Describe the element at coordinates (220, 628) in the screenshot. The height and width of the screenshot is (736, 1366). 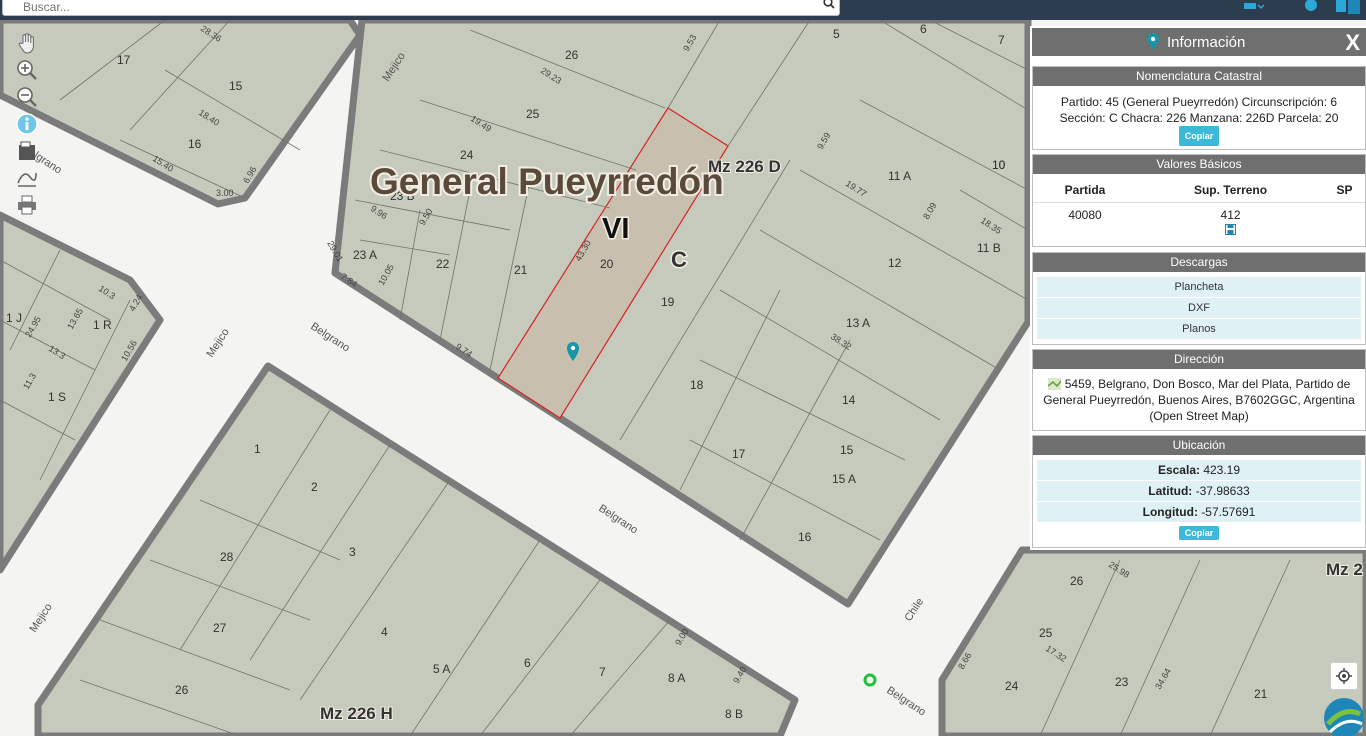
I see `parcel-number-label: 27` at that location.